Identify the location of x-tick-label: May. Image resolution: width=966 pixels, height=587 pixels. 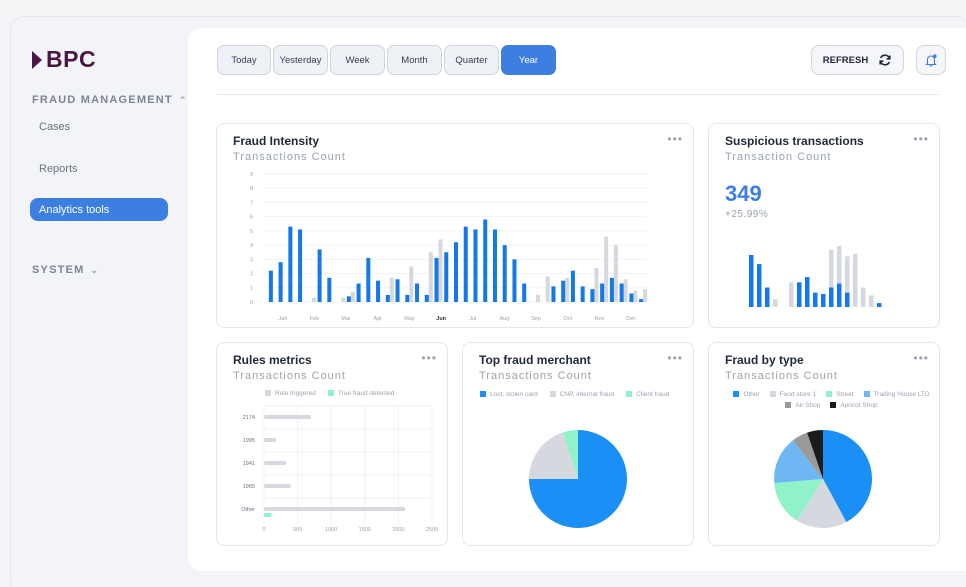
(409, 319).